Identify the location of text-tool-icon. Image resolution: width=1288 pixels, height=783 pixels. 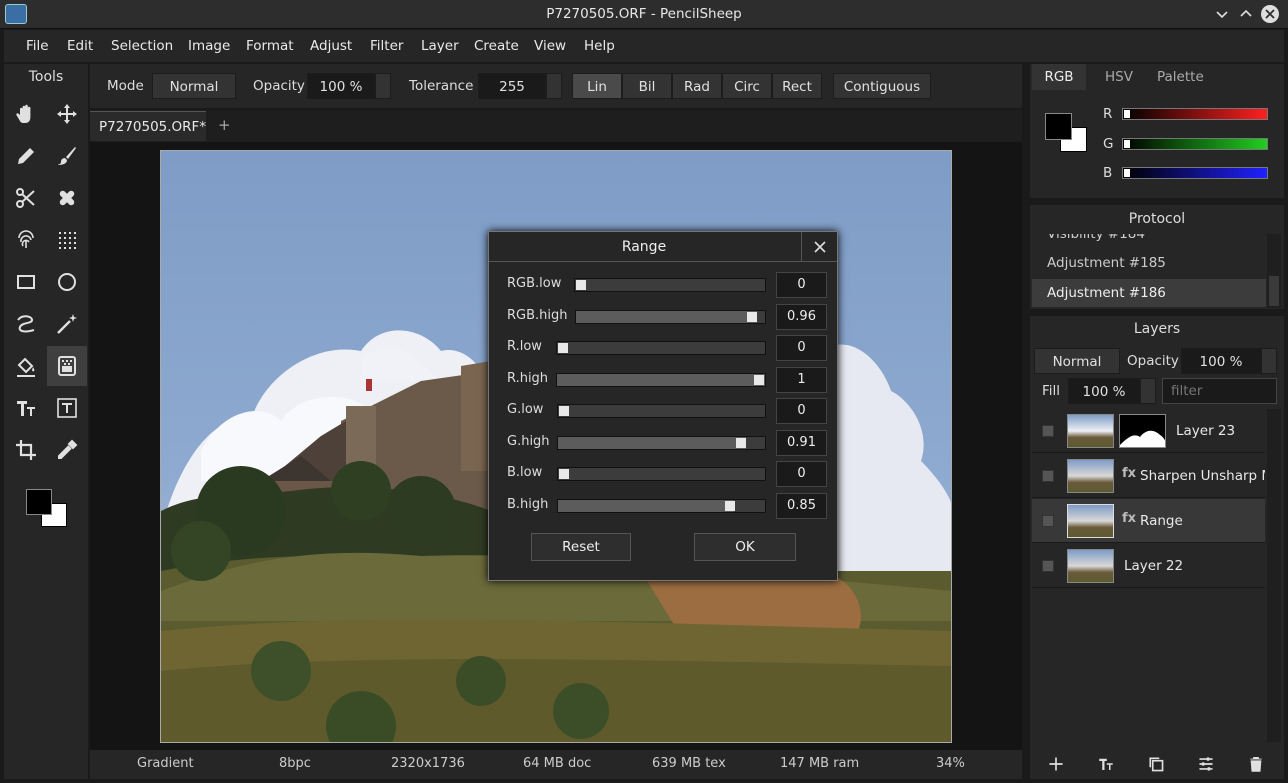
(26, 408).